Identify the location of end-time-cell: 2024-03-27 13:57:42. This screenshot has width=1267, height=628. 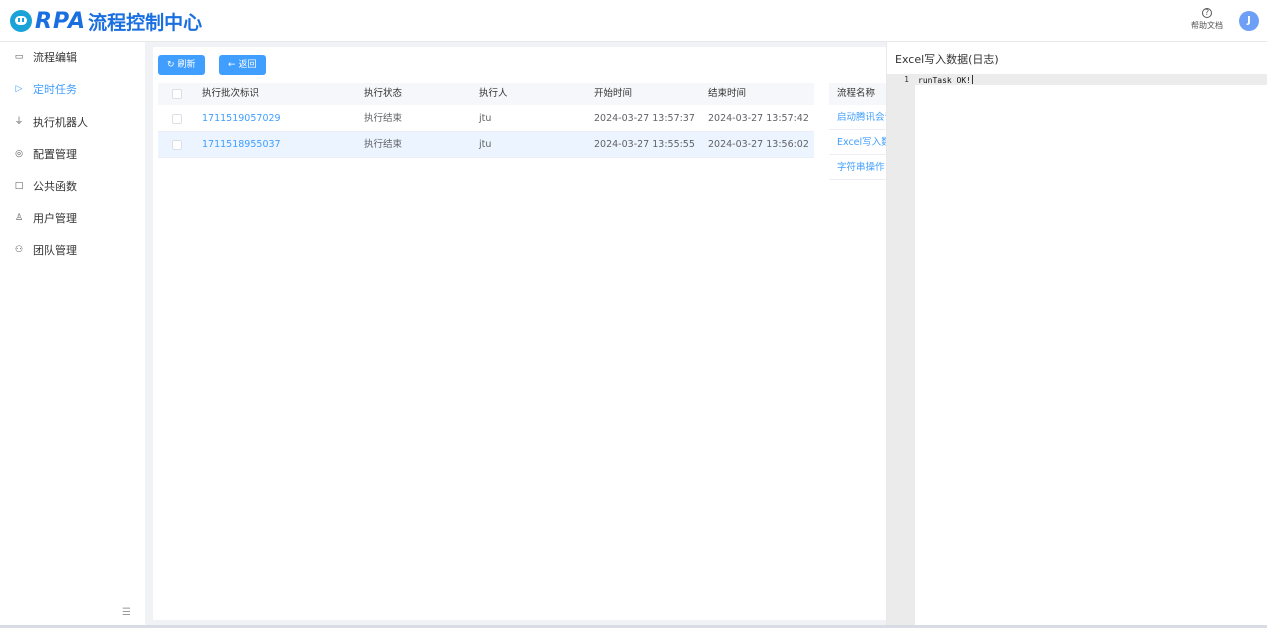
(758, 118).